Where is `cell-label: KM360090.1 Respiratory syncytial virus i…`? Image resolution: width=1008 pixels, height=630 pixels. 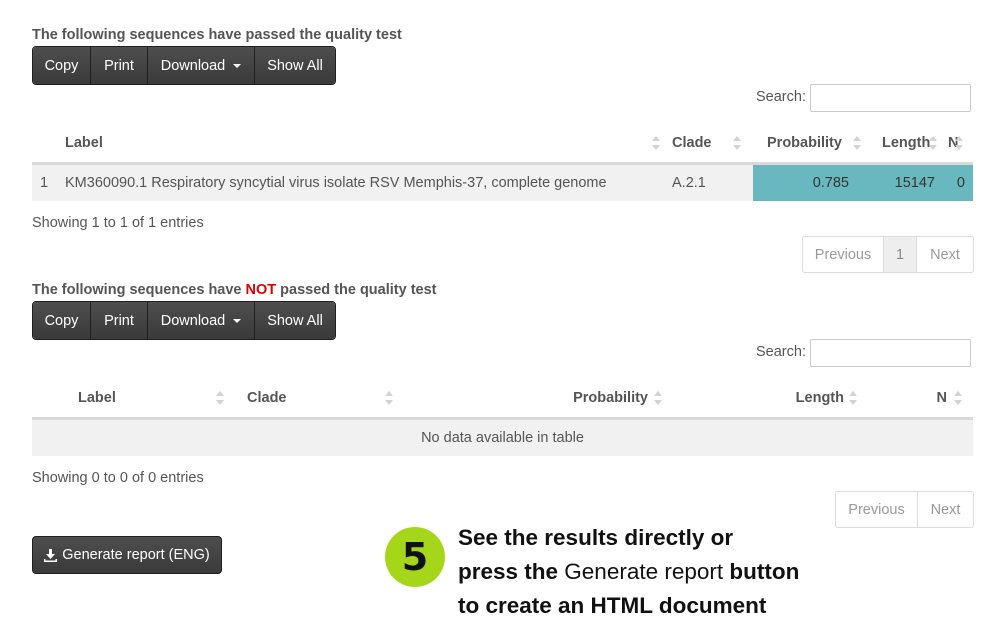
cell-label: KM360090.1 Respiratory syncytial virus i… is located at coordinates (336, 183).